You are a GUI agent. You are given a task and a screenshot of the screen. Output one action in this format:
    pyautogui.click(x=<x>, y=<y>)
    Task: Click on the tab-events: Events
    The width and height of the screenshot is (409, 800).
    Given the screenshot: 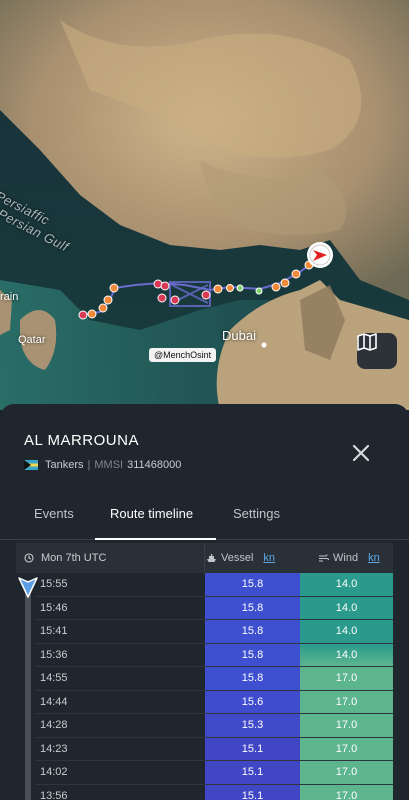 What is the action you would take?
    pyautogui.click(x=54, y=513)
    